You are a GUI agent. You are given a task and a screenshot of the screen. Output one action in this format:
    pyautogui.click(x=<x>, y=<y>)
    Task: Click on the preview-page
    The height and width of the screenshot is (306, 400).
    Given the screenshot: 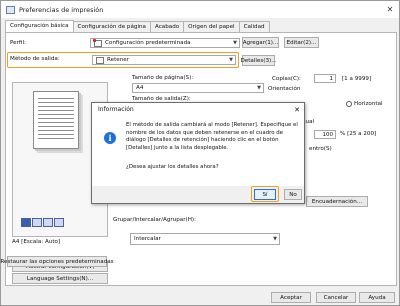 What is the action you would take?
    pyautogui.click(x=56, y=120)
    